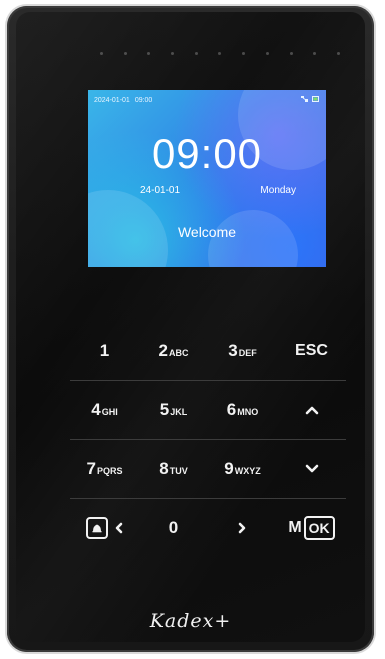 This screenshot has width=385, height=659. What do you see at coordinates (233, 350) in the screenshot?
I see `key-digit: 3` at bounding box center [233, 350].